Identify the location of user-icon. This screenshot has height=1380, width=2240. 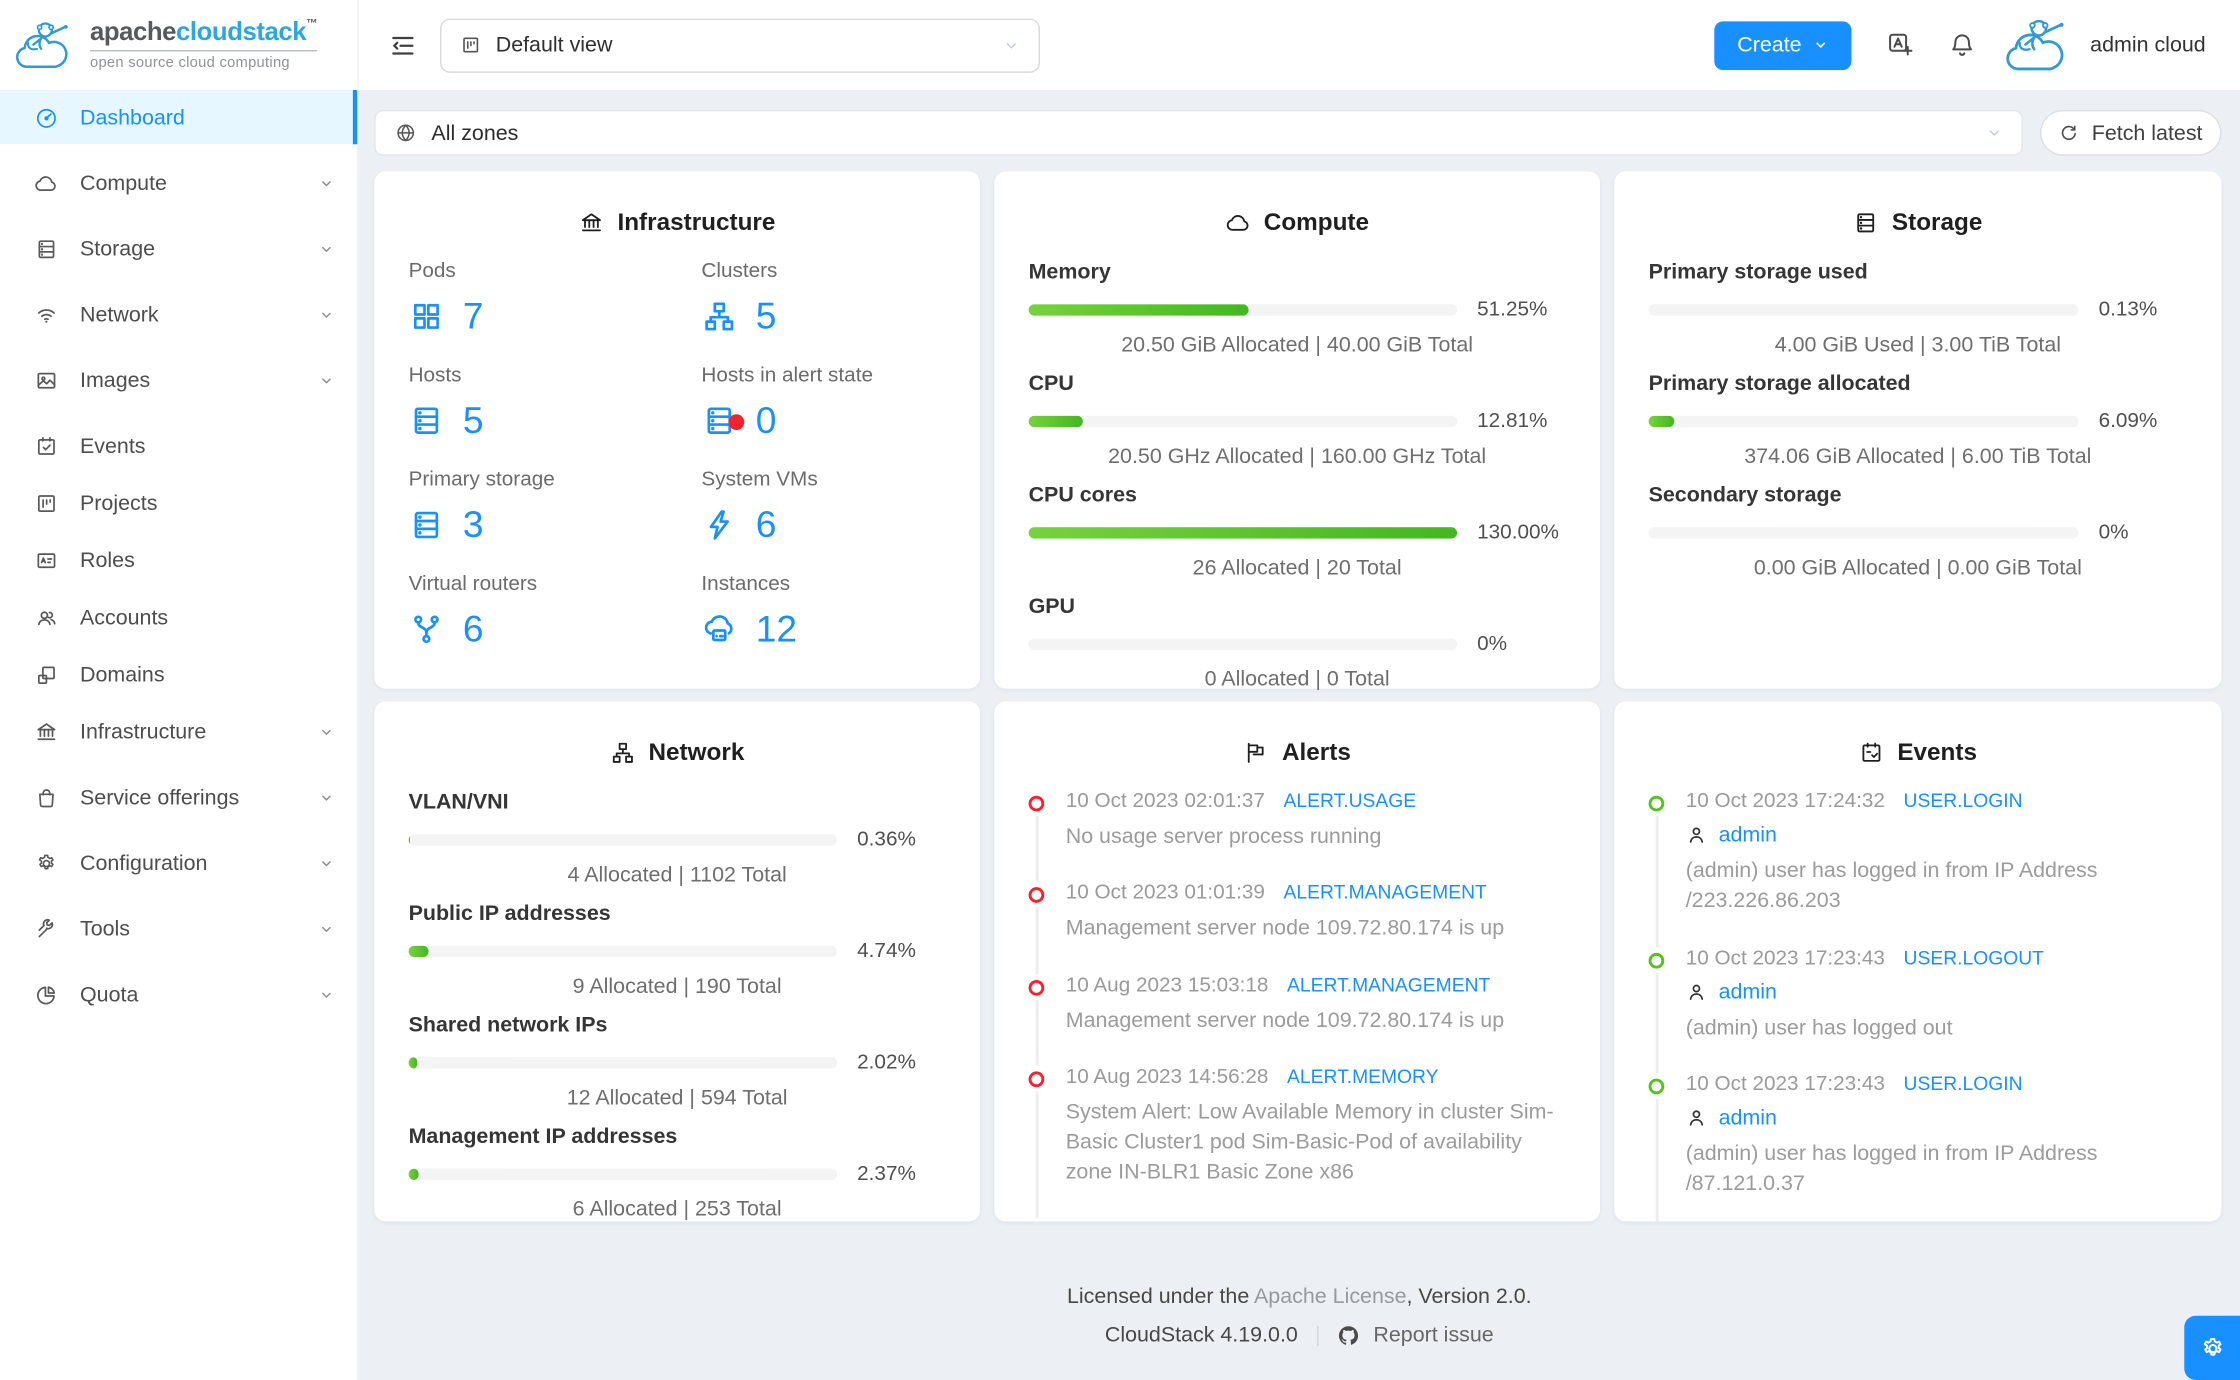
(1696, 1118).